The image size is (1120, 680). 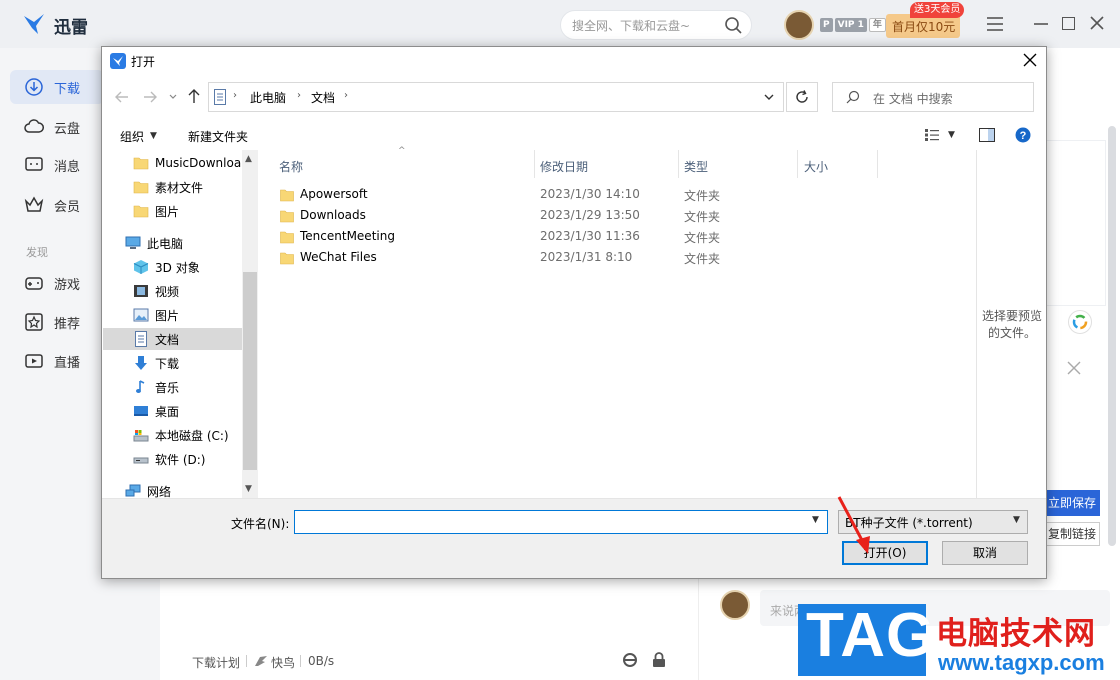 I want to click on vip-badge-p: P, so click(x=826, y=25).